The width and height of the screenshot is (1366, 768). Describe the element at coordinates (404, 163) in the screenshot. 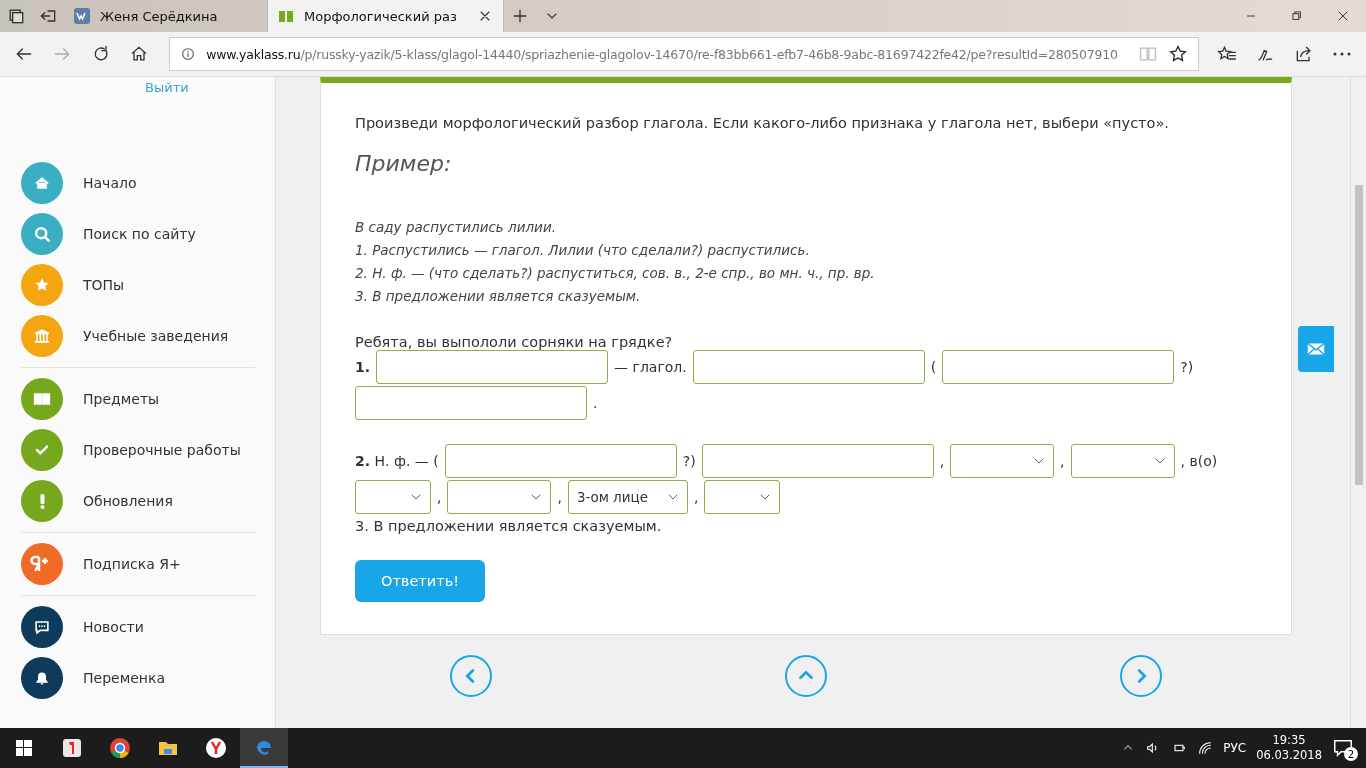

I see `example-heading: Пример:` at that location.